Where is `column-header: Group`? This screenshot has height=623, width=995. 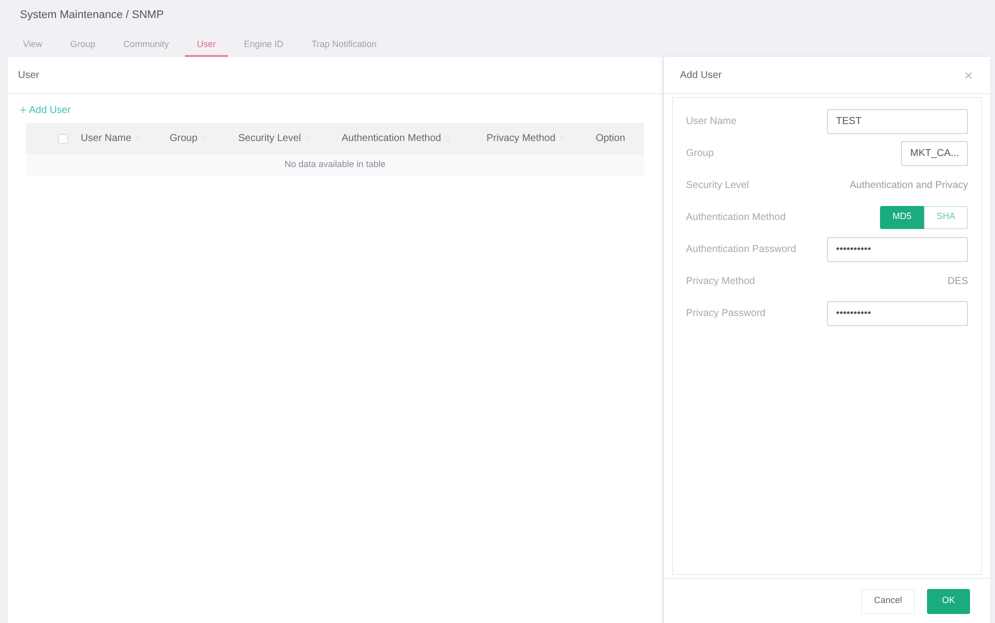
column-header: Group is located at coordinates (184, 138).